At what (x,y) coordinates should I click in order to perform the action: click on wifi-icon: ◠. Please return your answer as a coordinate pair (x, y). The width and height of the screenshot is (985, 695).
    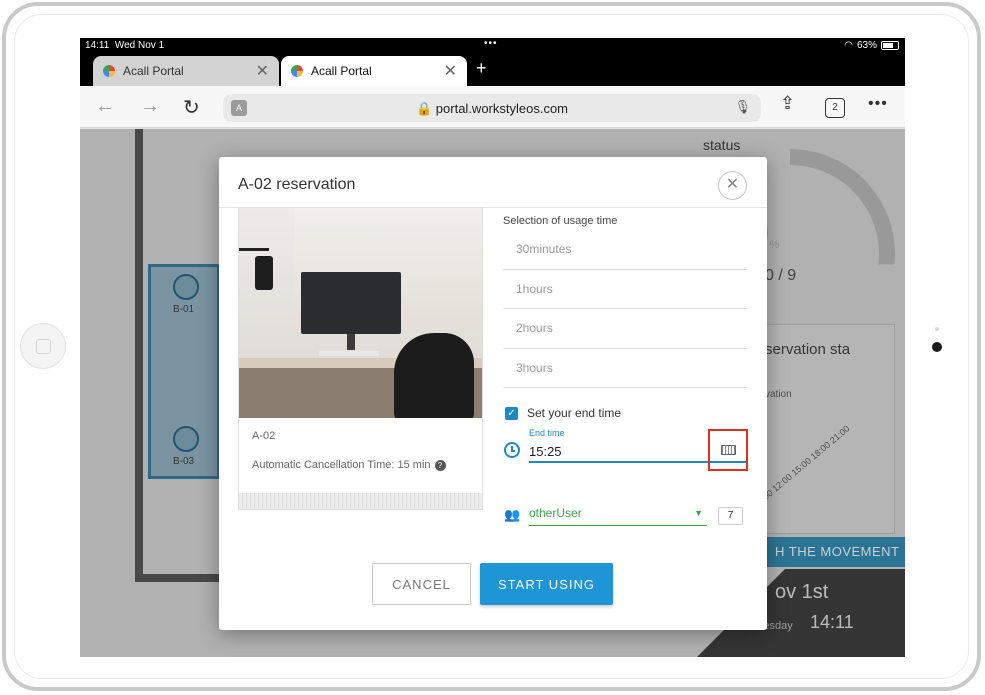
    Looking at the image, I should click on (848, 45).